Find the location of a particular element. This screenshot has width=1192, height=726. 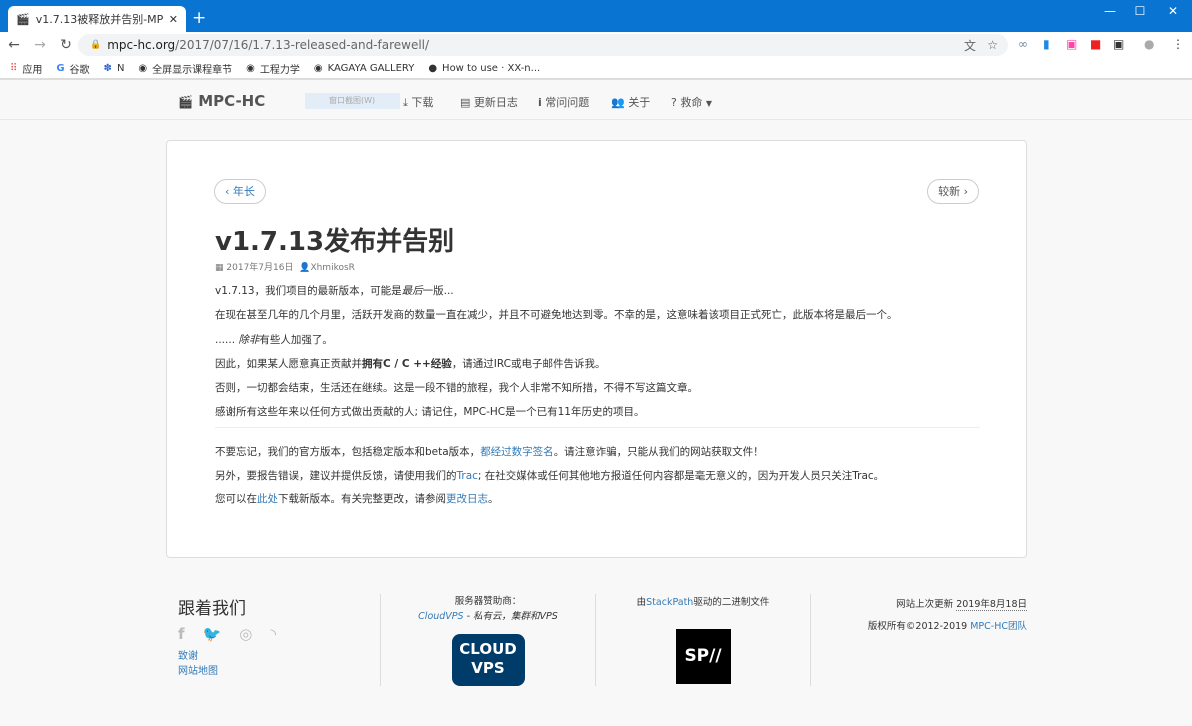

text: ，请通过IRC或电子邮件告诉我。 is located at coordinates (528, 363).